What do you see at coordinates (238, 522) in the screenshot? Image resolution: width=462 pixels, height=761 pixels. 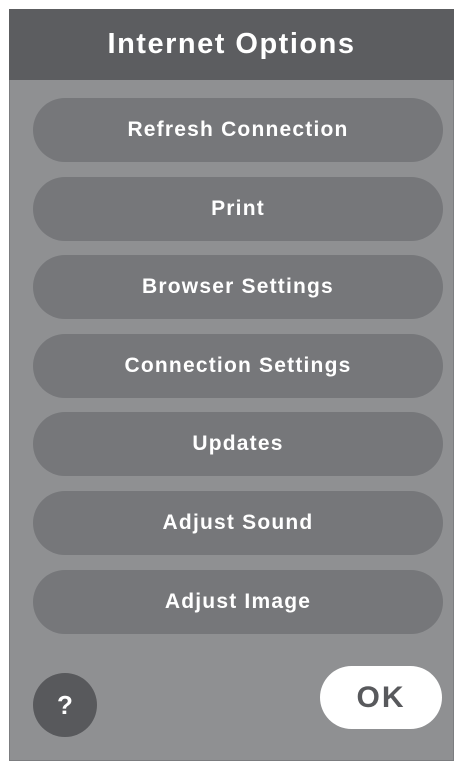 I see `adjust-sound-button: Adjust Sound` at bounding box center [238, 522].